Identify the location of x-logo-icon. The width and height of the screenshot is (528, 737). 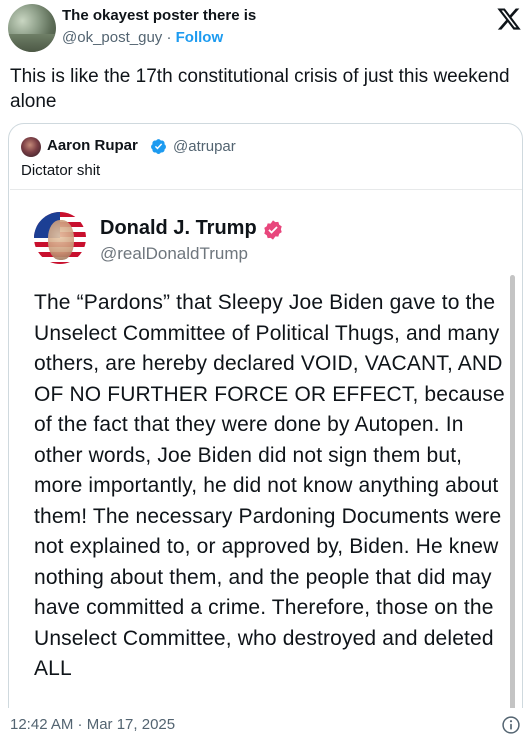
(509, 19).